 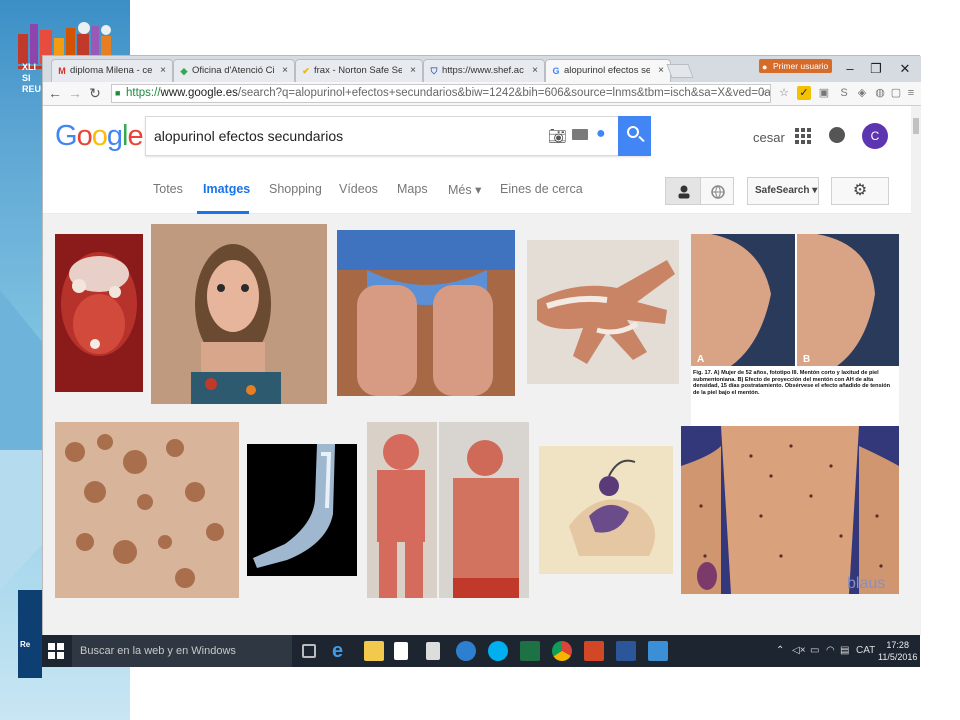 I want to click on dropbox-extension-icon: ◈, so click(x=862, y=93).